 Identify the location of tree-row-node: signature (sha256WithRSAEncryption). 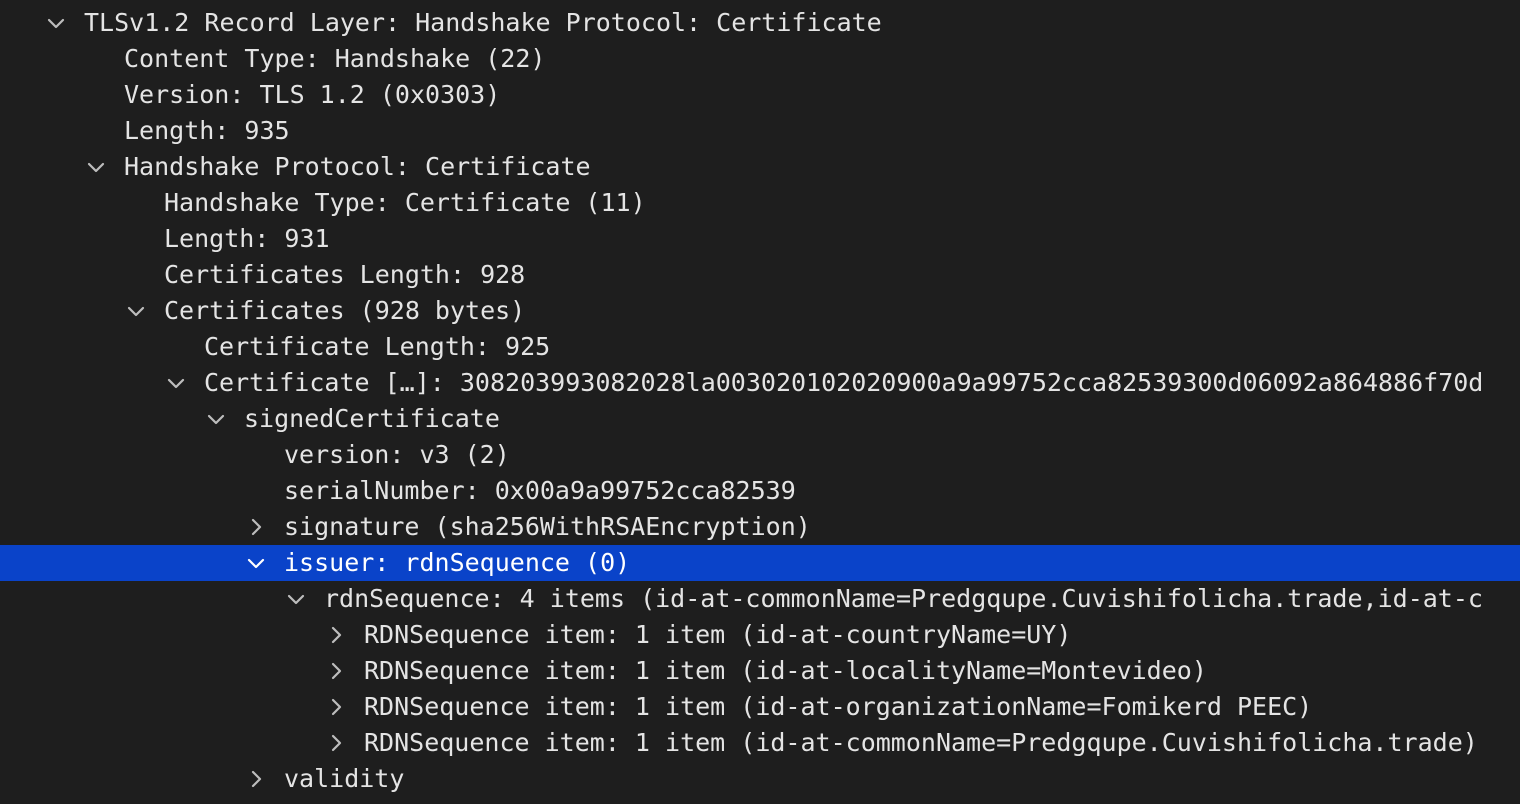
(760, 527).